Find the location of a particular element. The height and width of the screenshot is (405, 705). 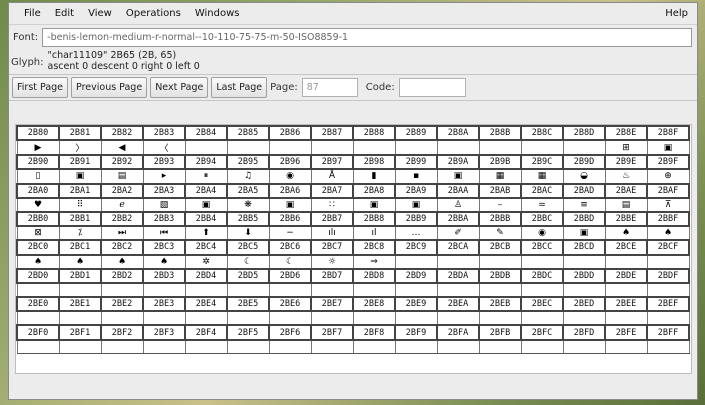

glyph-cell: ⏮ is located at coordinates (164, 233).